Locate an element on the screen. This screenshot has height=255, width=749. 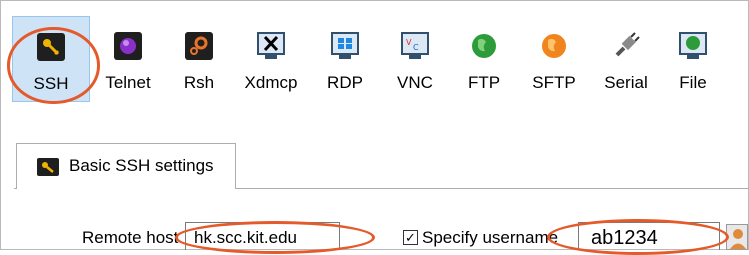
username-input: ab1234 is located at coordinates (649, 236).